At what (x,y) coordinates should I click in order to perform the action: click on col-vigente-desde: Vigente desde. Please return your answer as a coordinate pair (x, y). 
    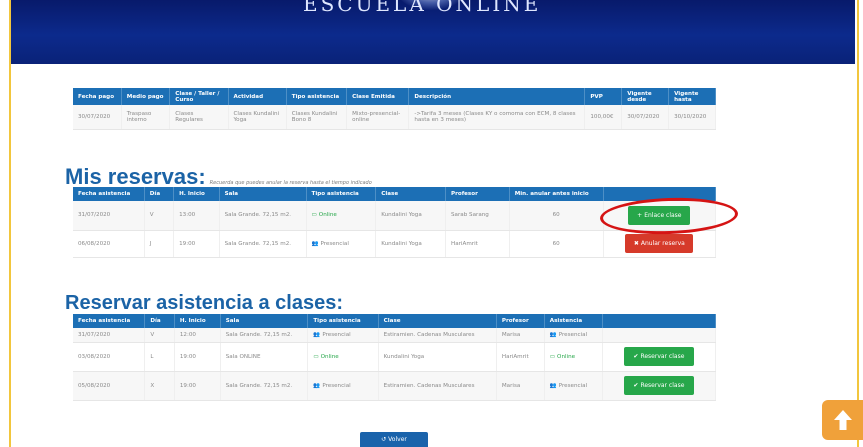
    Looking at the image, I should click on (645, 96).